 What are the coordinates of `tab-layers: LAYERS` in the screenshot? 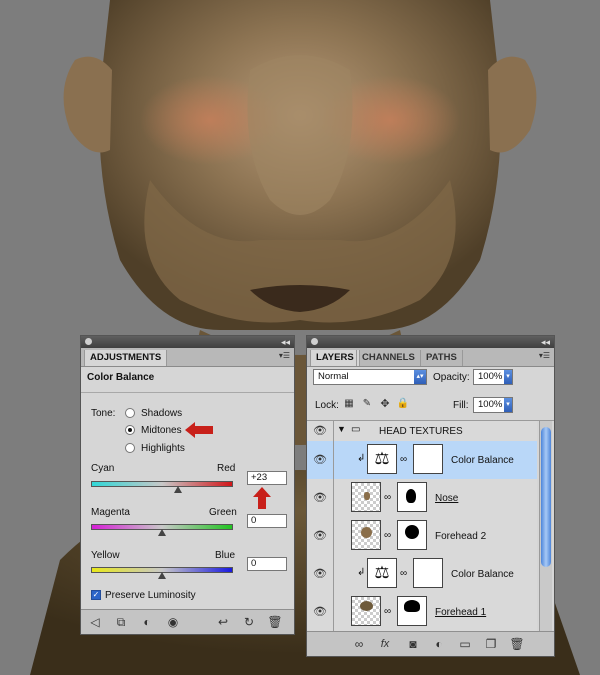 It's located at (335, 358).